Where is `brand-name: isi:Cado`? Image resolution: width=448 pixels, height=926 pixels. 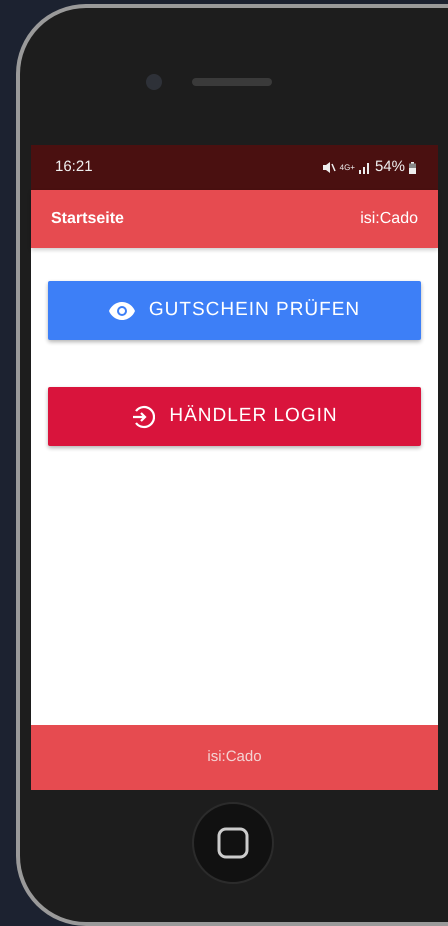 brand-name: isi:Cado is located at coordinates (389, 219).